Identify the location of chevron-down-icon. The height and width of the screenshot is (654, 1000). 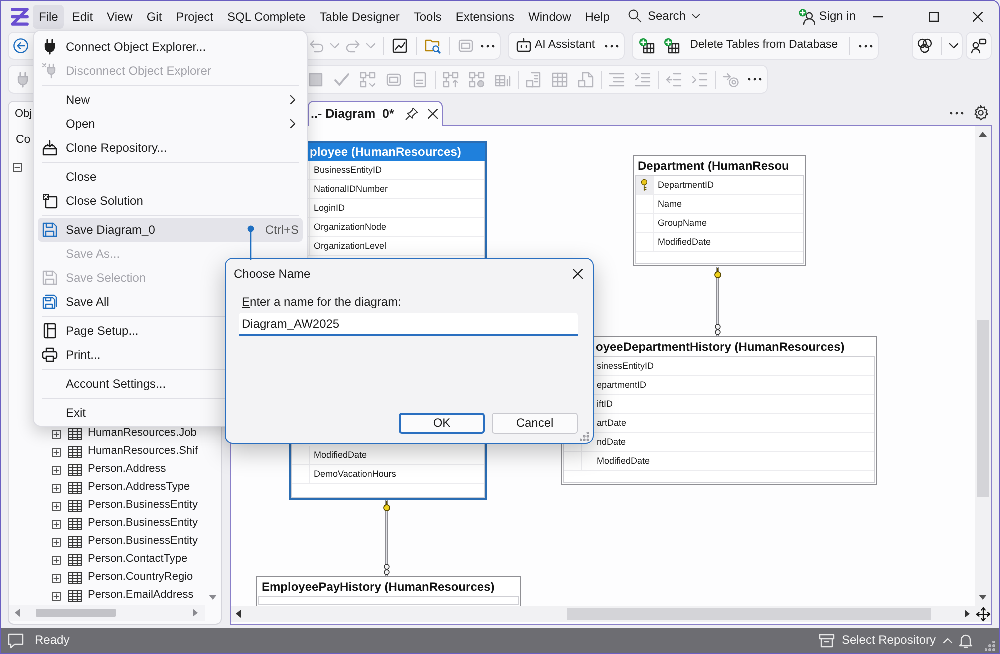
(954, 46).